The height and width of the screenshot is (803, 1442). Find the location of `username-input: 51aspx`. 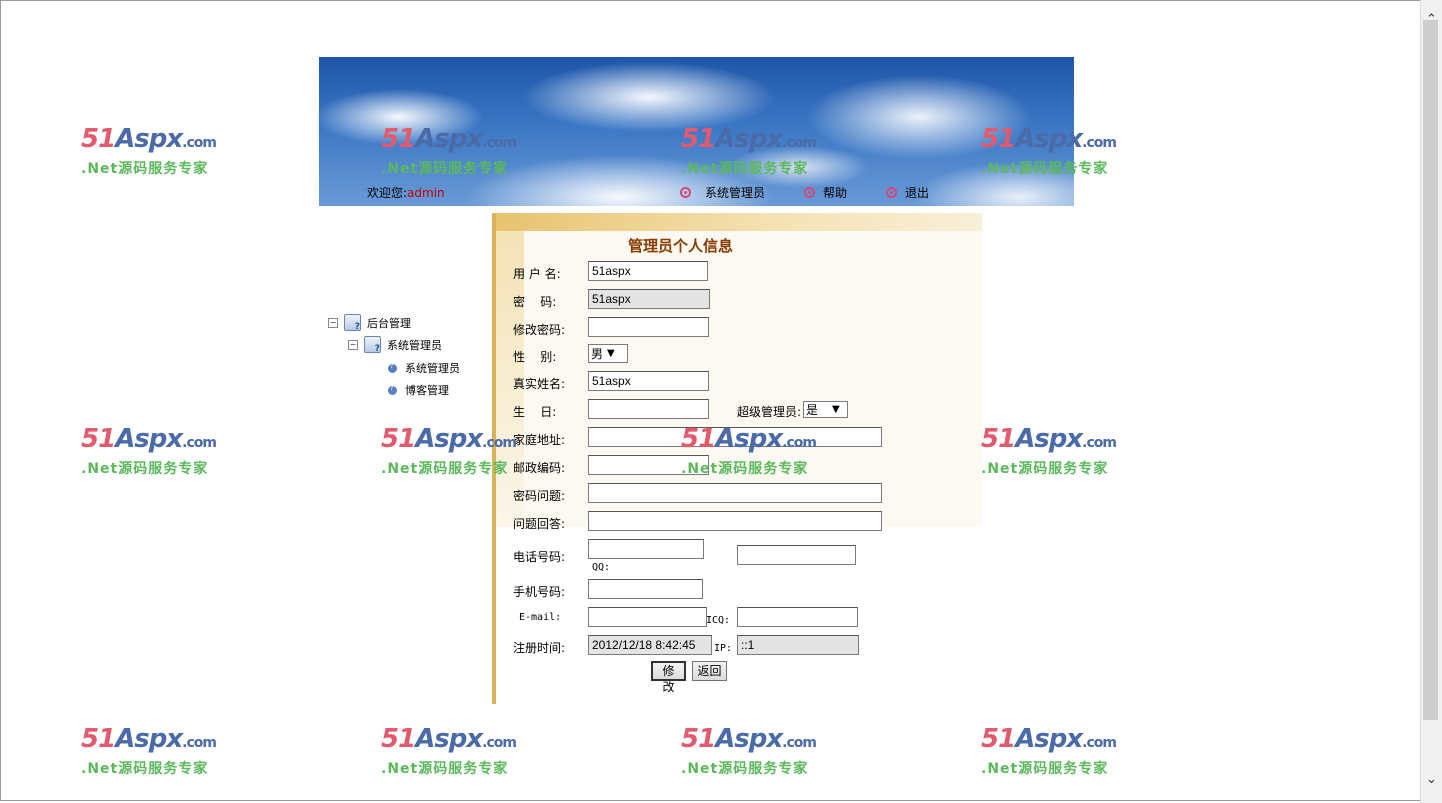

username-input: 51aspx is located at coordinates (648, 271).